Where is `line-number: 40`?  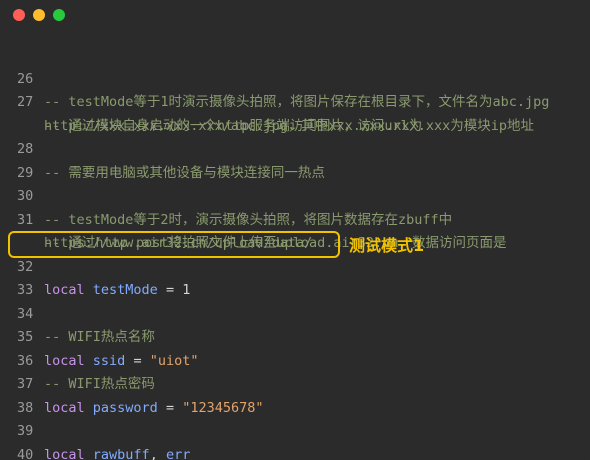 line-number: 40 is located at coordinates (25, 453).